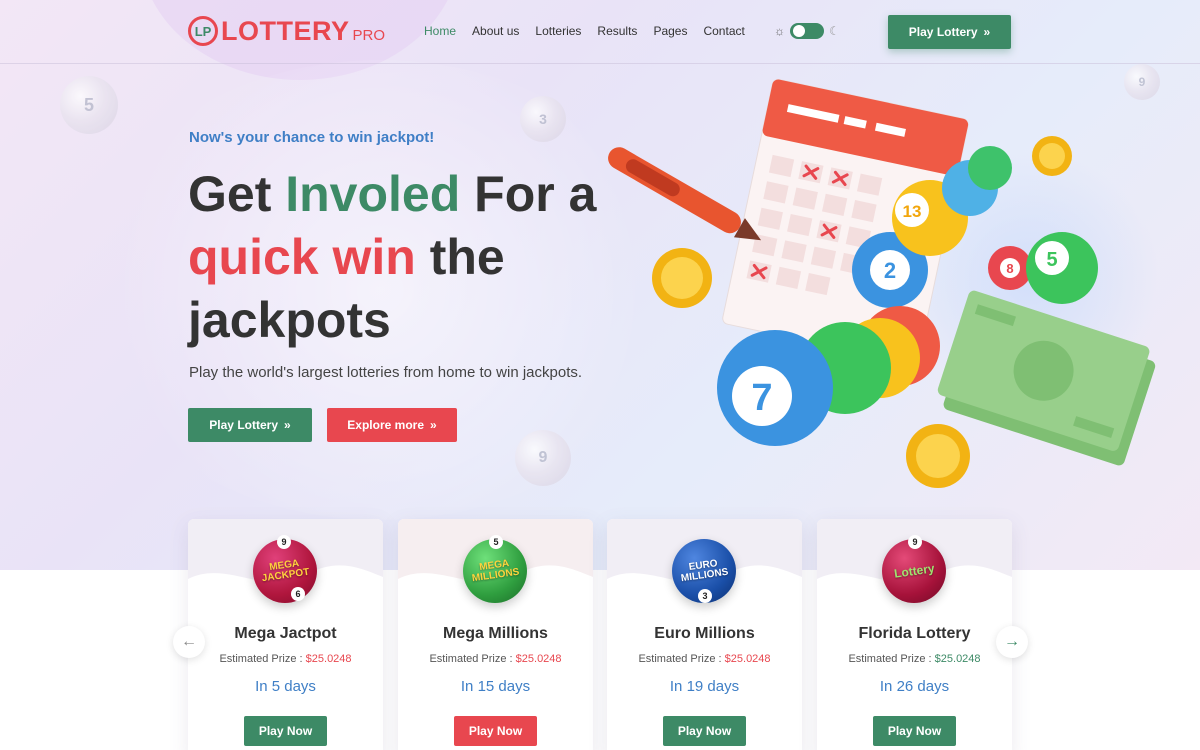  I want to click on ball-logo-text: Lottery, so click(914, 571).